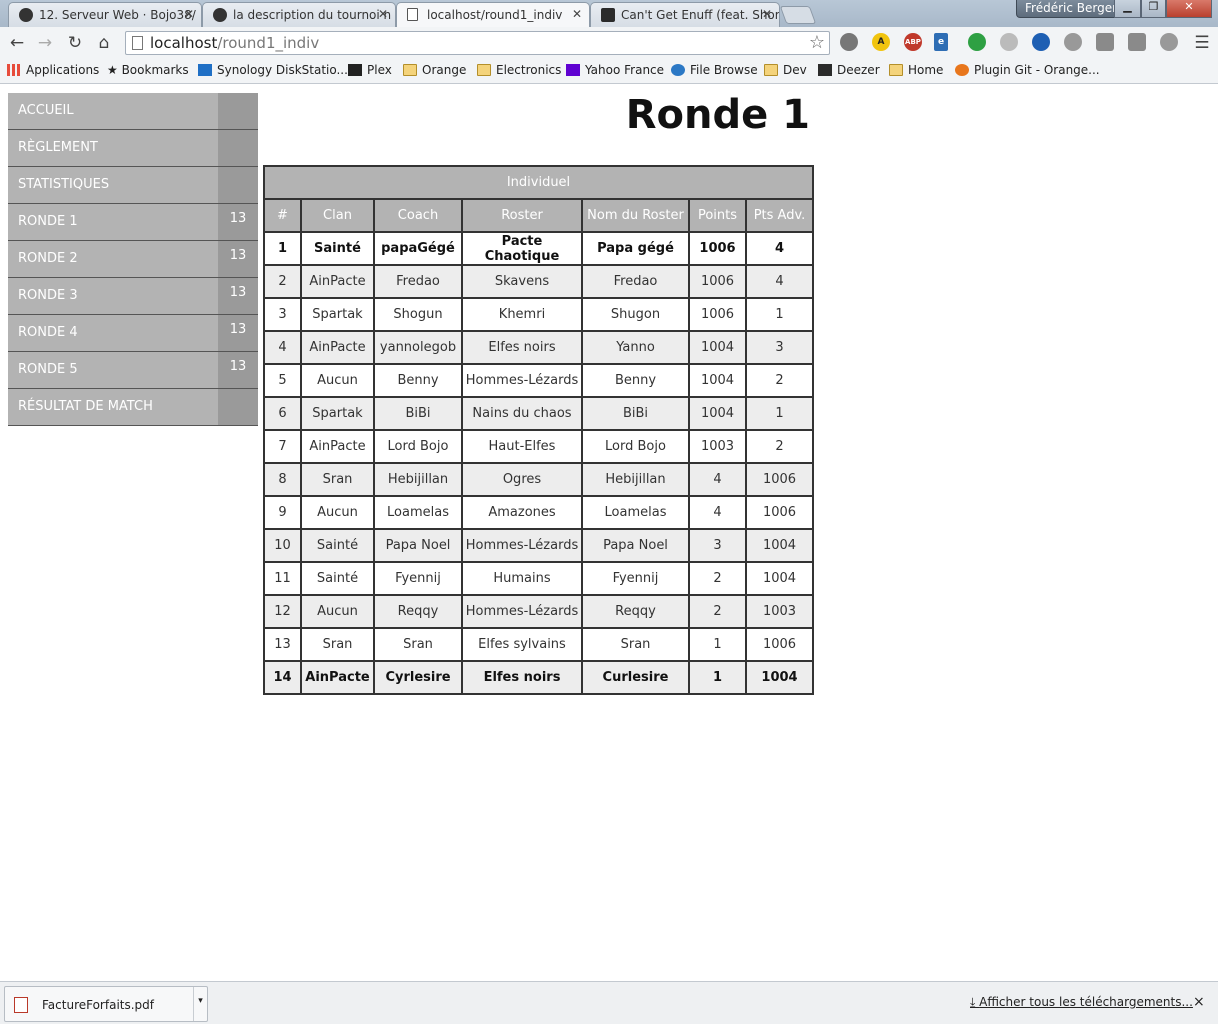  What do you see at coordinates (106, 1004) in the screenshot?
I see `download-item: FactureForfaits.pdf ▾` at bounding box center [106, 1004].